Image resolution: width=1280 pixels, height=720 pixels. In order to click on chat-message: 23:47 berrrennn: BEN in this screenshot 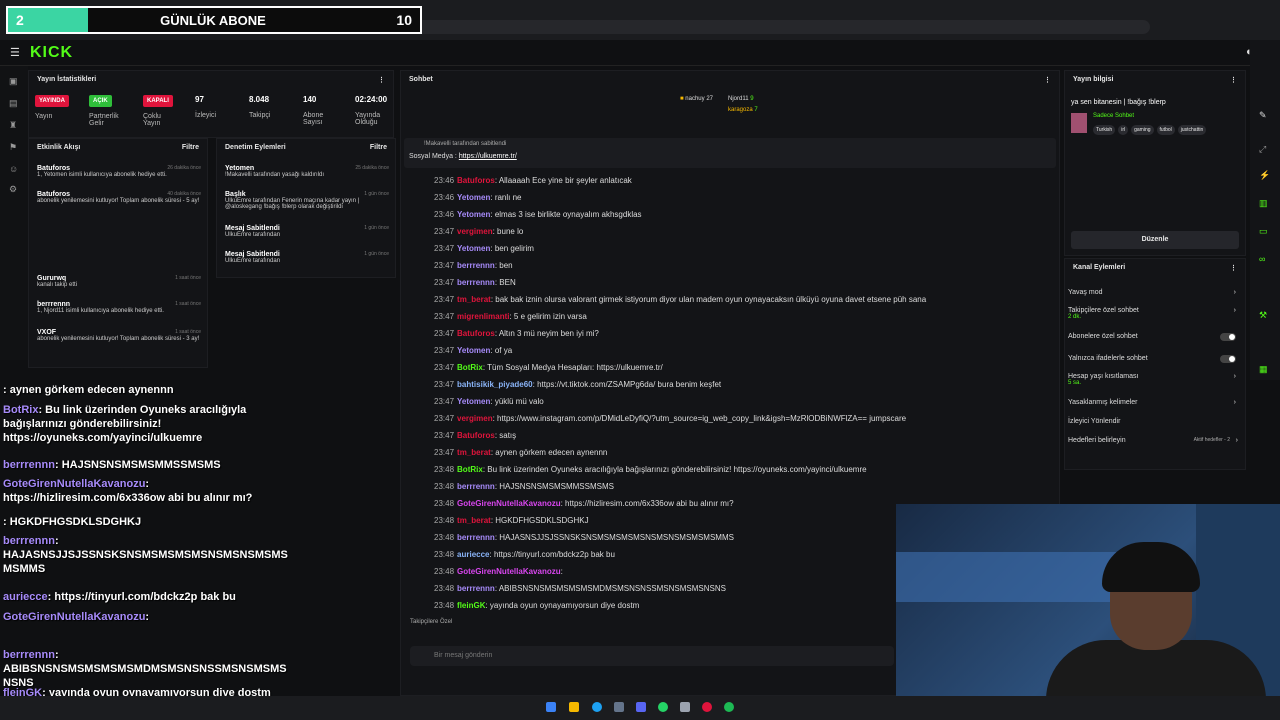, I will do `click(465, 282)`.